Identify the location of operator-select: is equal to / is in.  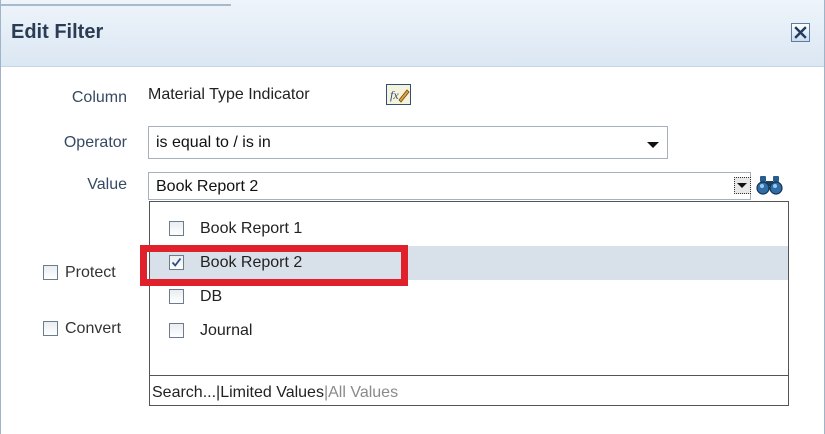
(408, 142).